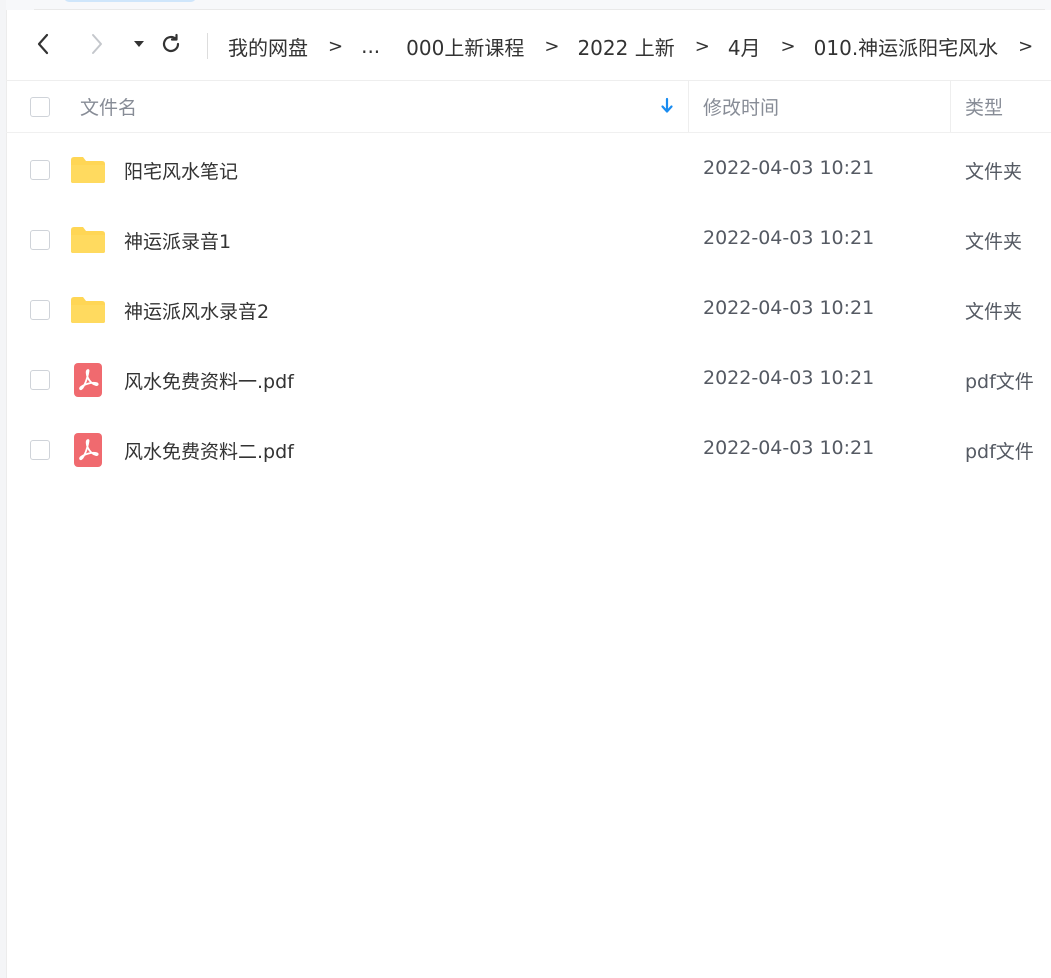 This screenshot has width=1051, height=978. Describe the element at coordinates (209, 380) in the screenshot. I see `file-name: 风水免费资料一.pdf` at that location.